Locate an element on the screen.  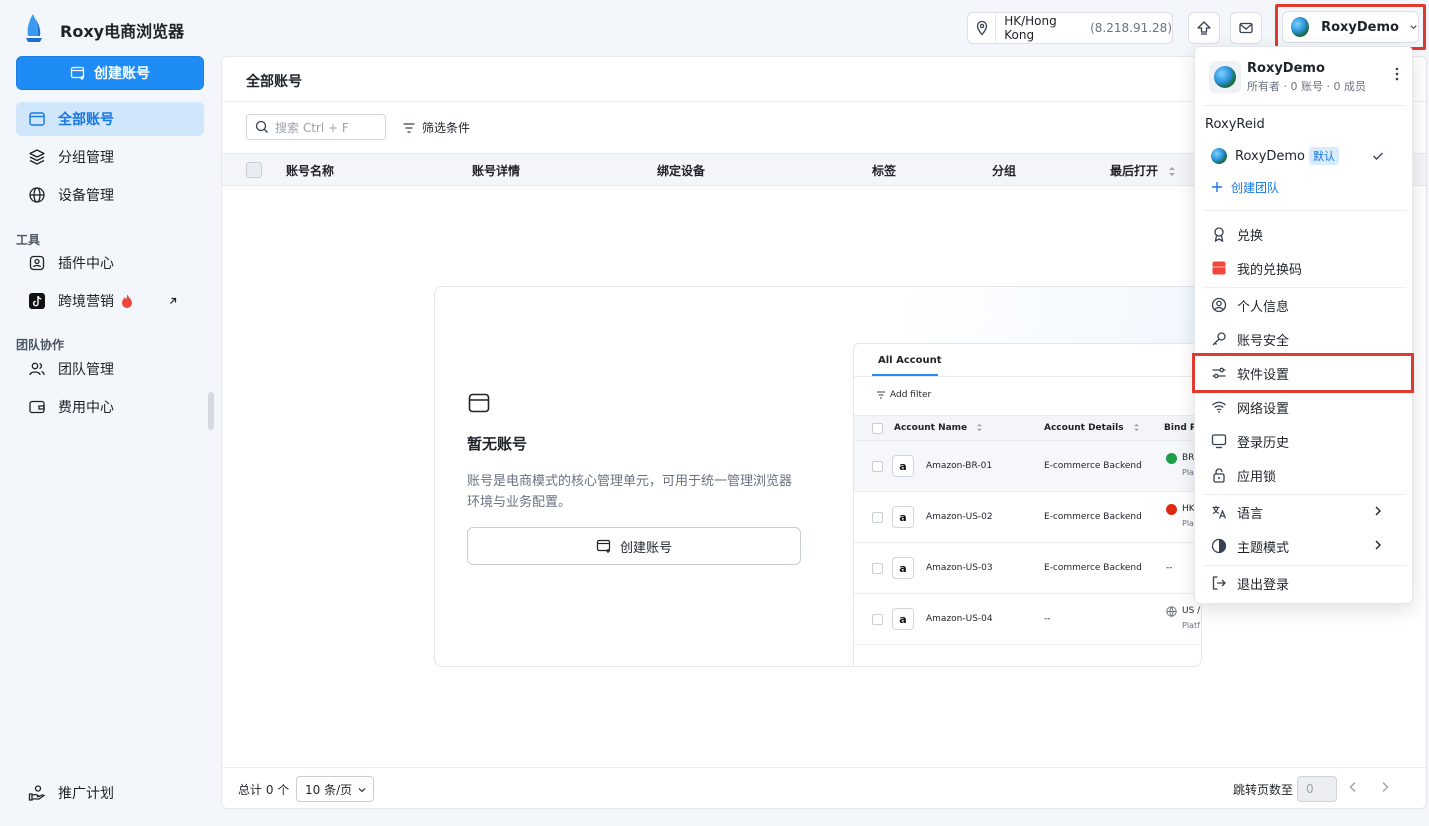
theme-icon is located at coordinates (1219, 546).